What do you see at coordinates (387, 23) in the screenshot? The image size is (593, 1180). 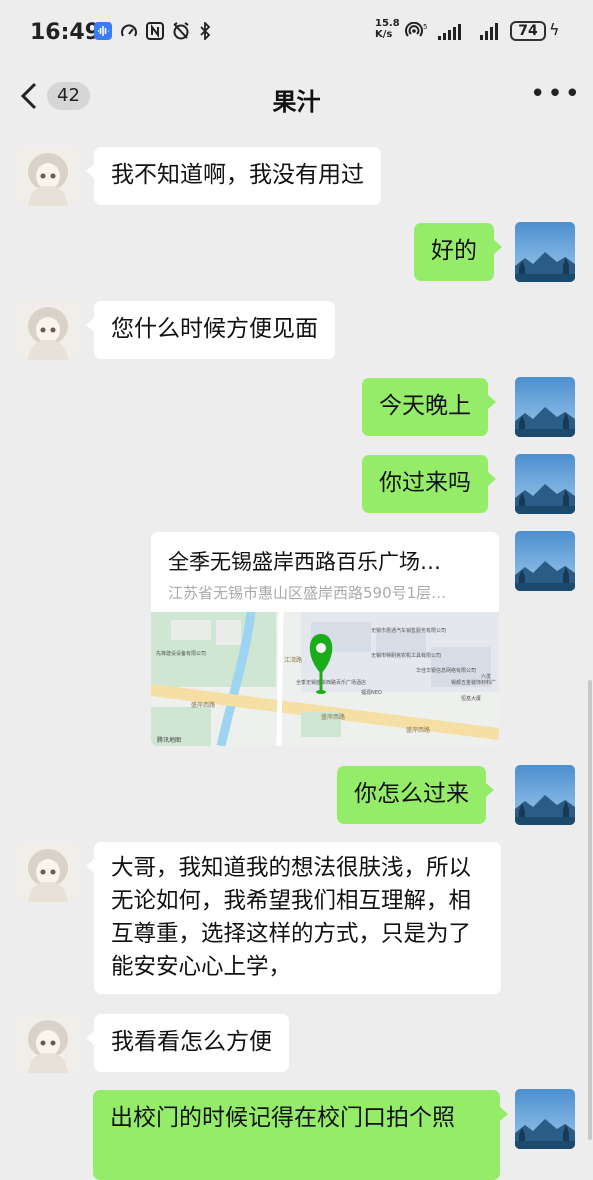 I see `net-speed-value: 15.8` at bounding box center [387, 23].